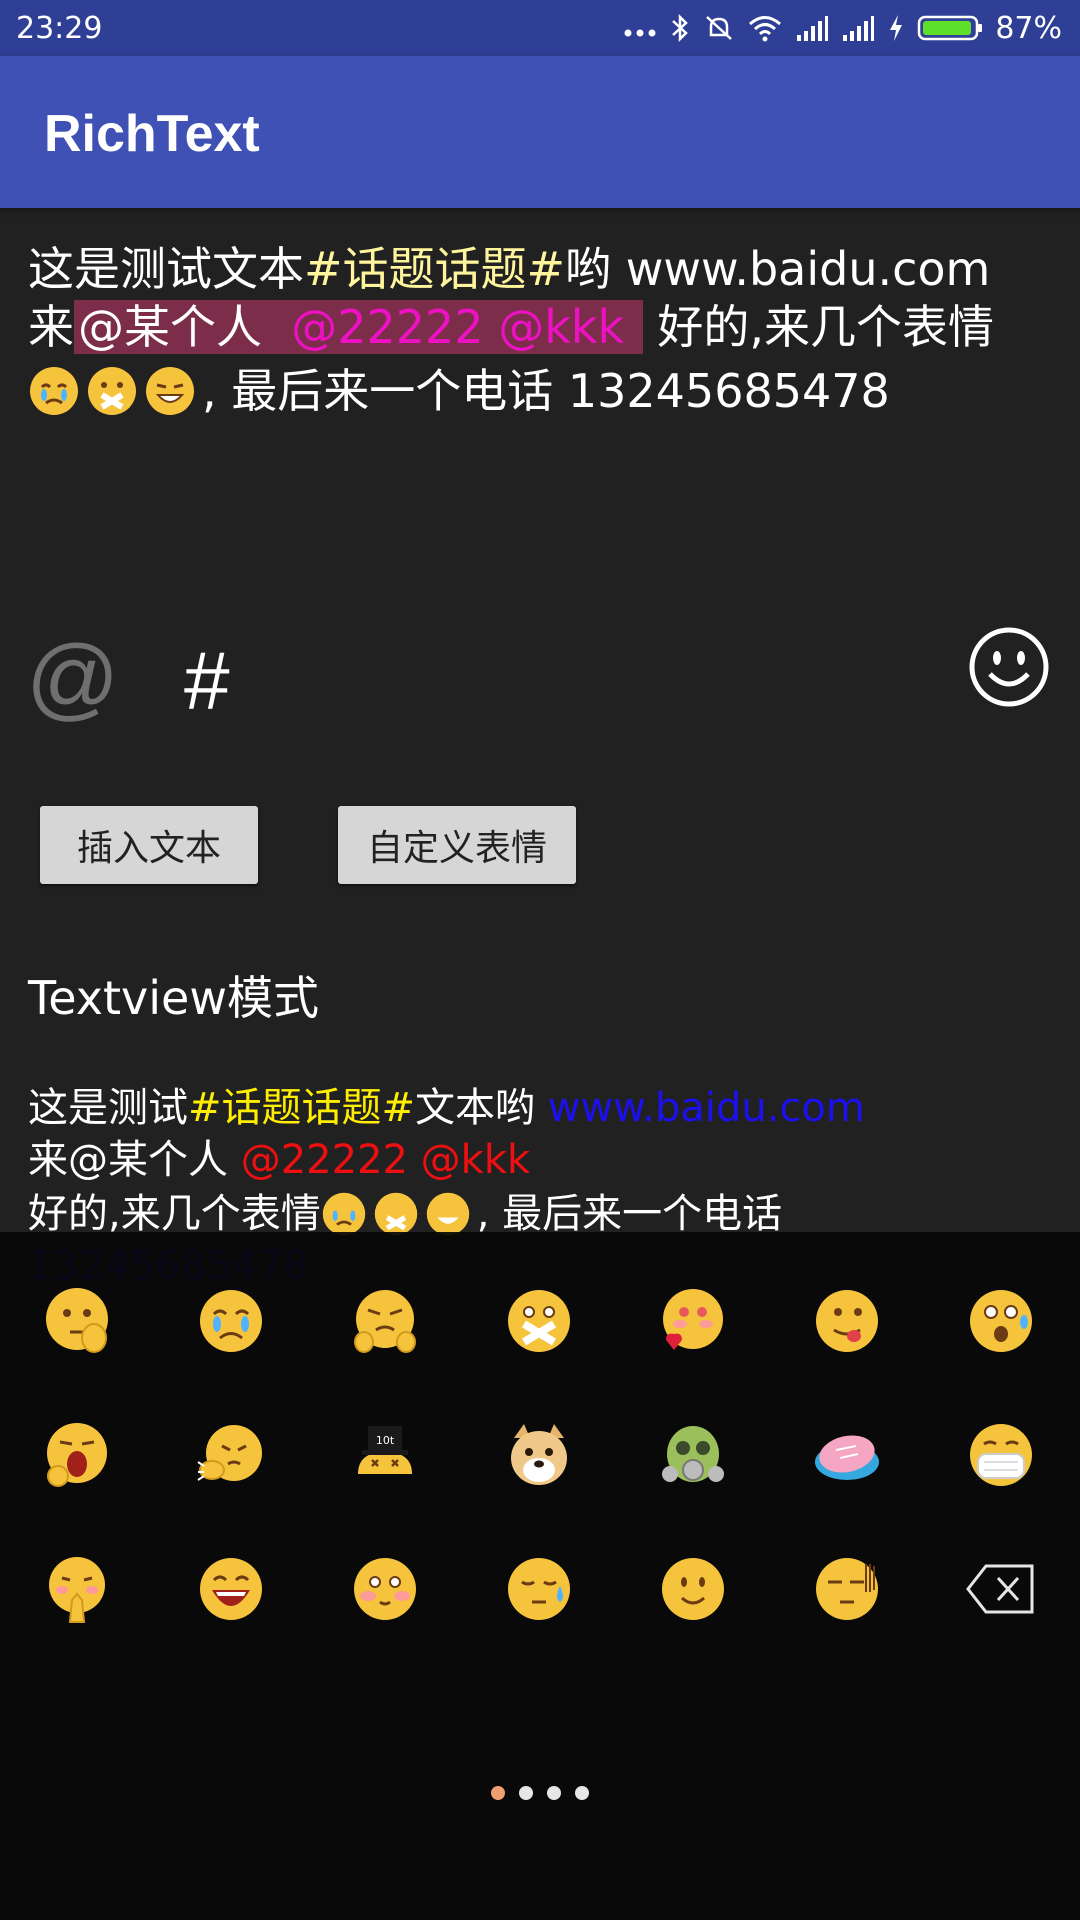 The width and height of the screenshot is (1080, 1920). I want to click on status-bar: 23:29 87%, so click(540, 28).